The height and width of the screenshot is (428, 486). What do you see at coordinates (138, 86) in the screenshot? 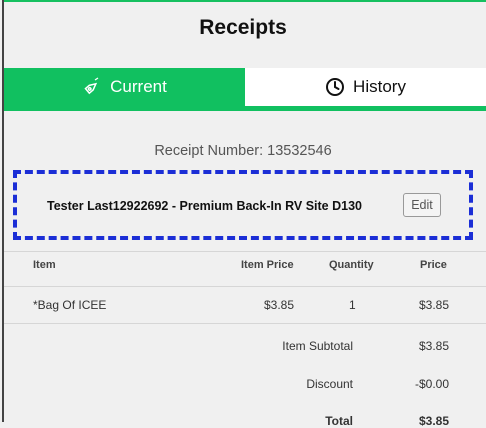
I see `tab-current-label: Current` at bounding box center [138, 86].